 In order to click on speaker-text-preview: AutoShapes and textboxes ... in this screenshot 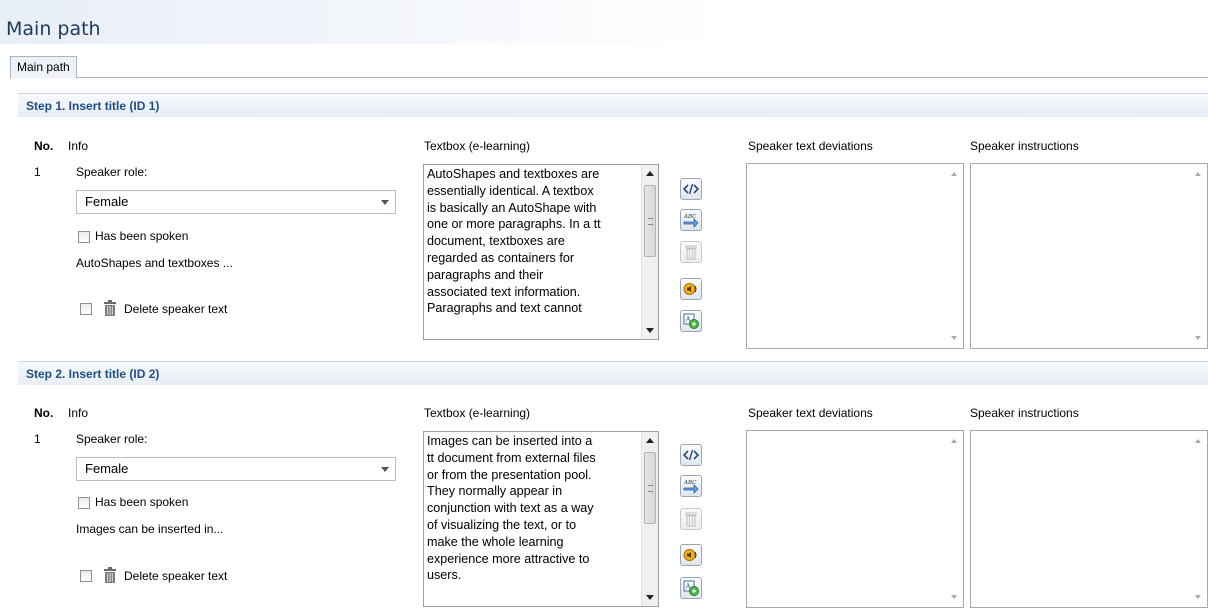, I will do `click(154, 263)`.